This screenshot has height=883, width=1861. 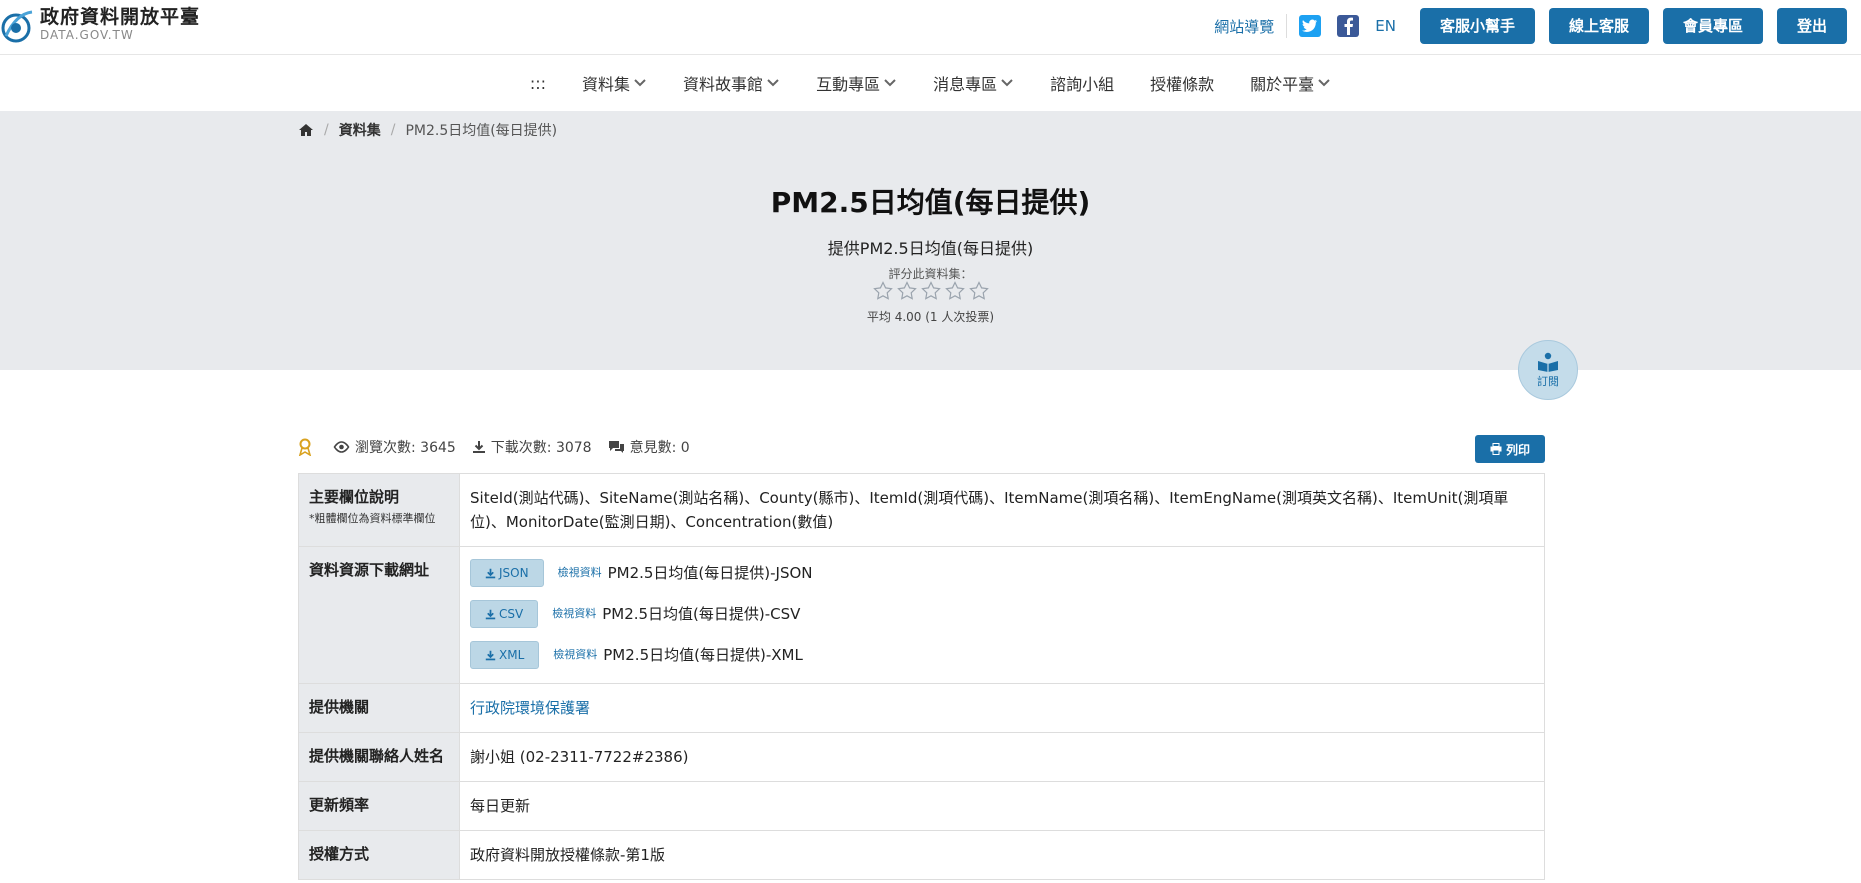 I want to click on comment-count: 意見數: 0, so click(x=649, y=447).